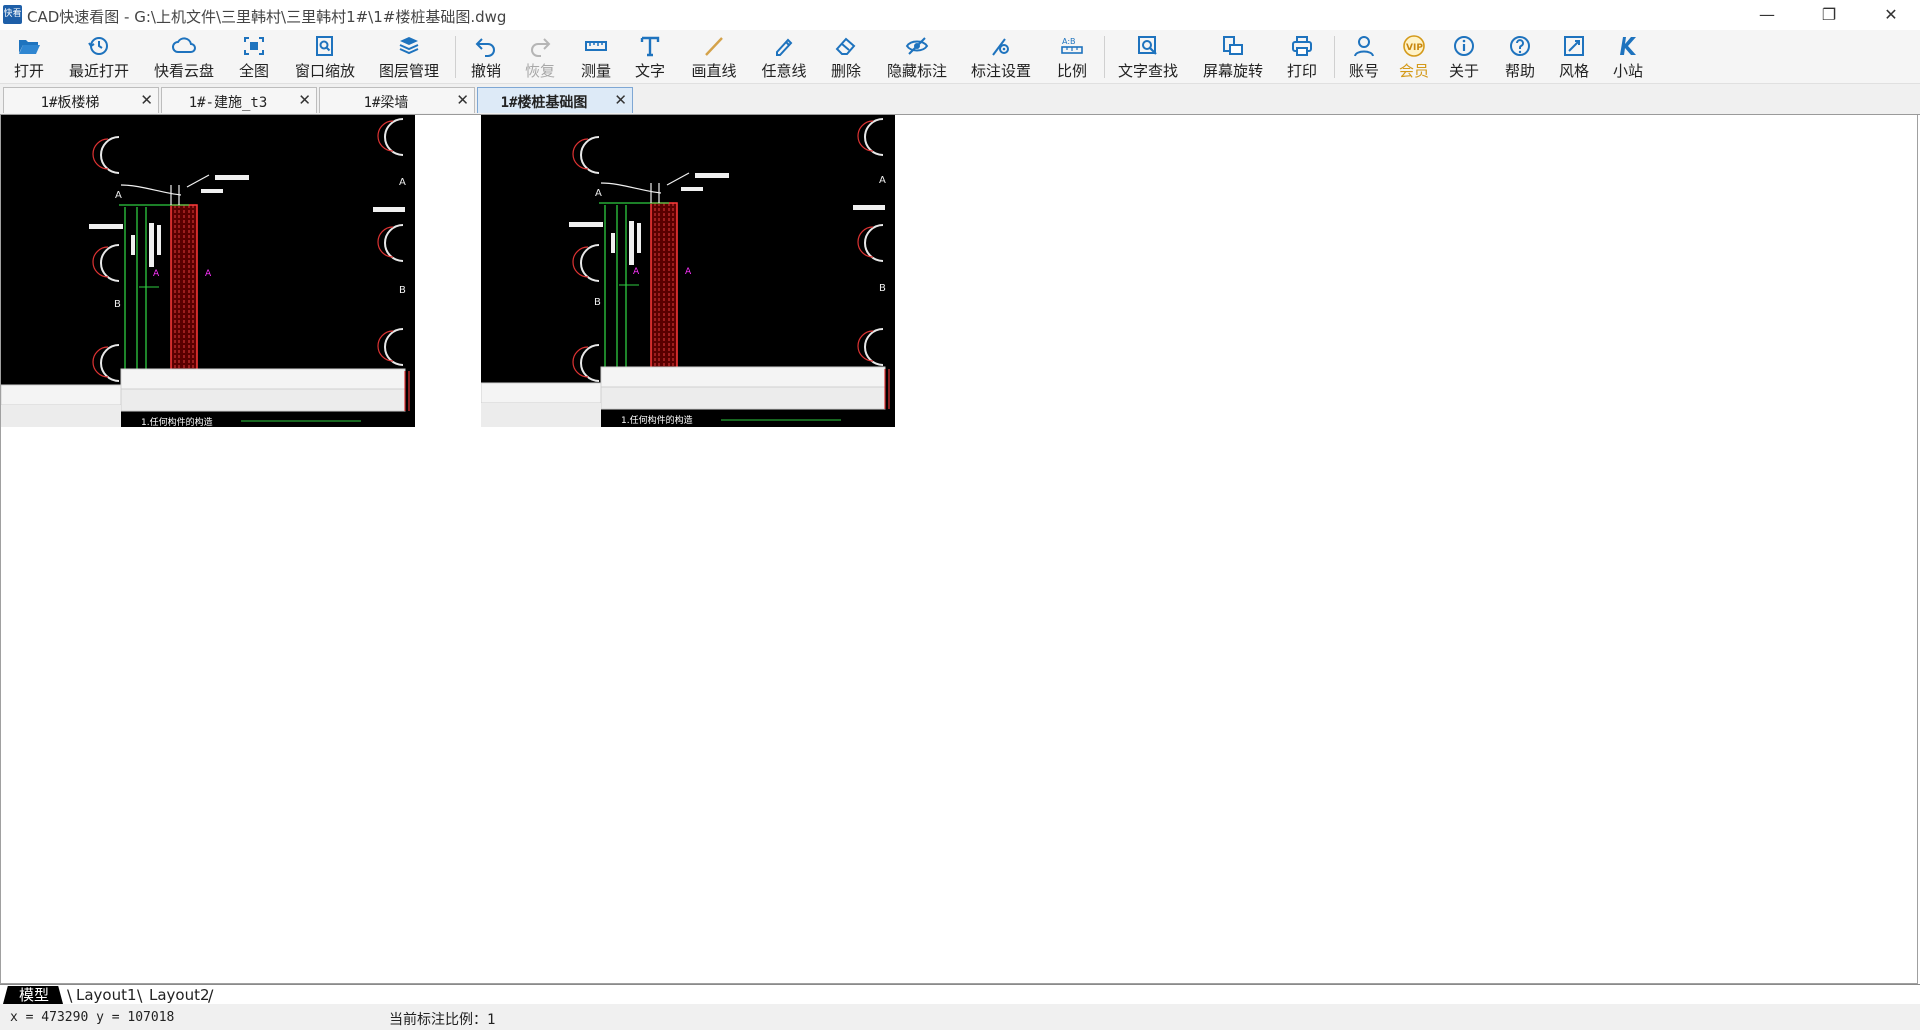 The width and height of the screenshot is (1920, 1030). I want to click on style-icon, so click(1574, 46).